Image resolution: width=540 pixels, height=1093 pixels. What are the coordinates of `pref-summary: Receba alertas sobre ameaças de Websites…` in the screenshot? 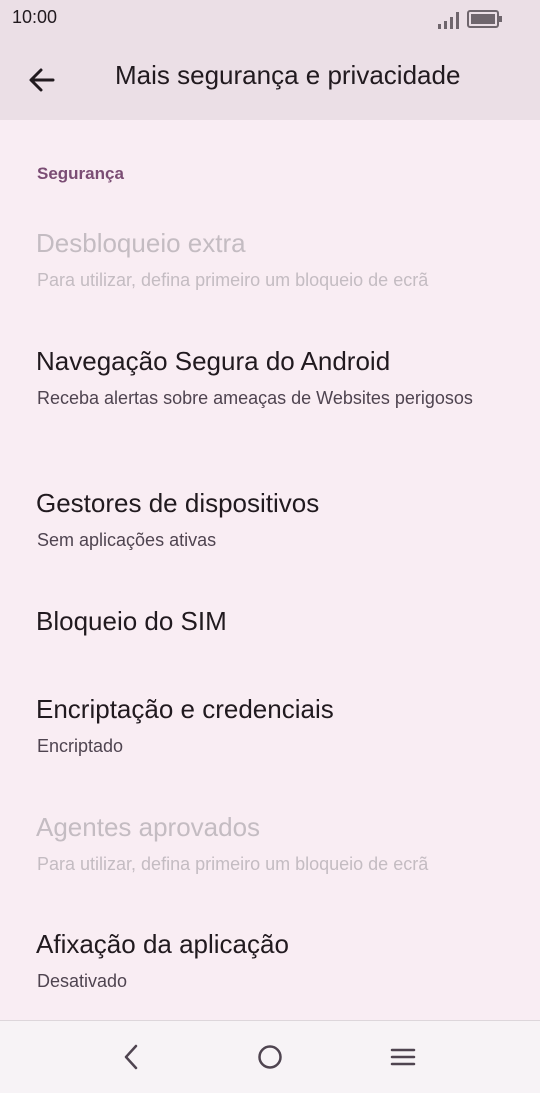 It's located at (255, 398).